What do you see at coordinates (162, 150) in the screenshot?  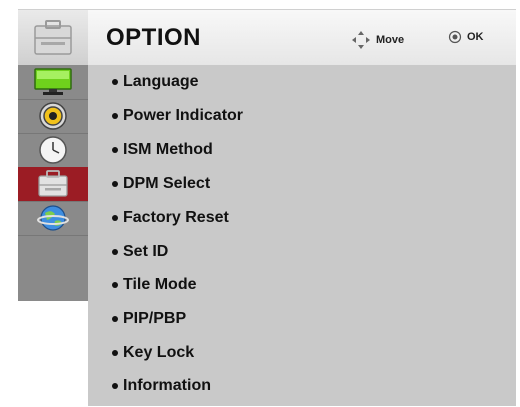 I see `menu-item-ism-method: ISM Method` at bounding box center [162, 150].